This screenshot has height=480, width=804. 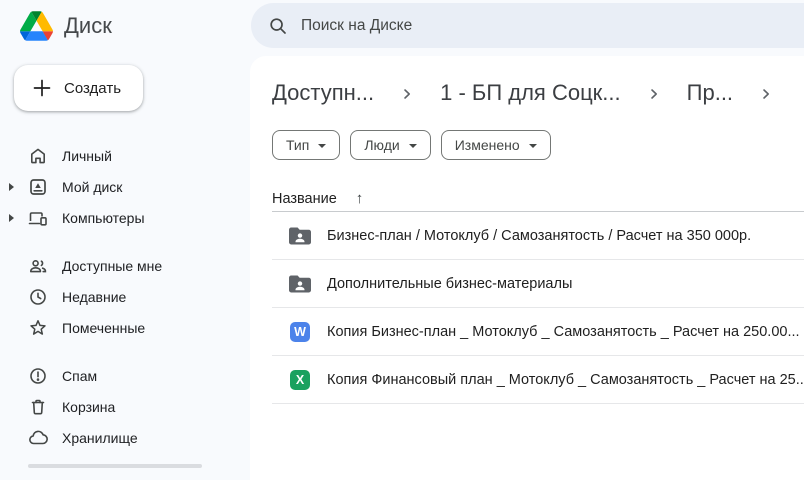 I want to click on search-bar, so click(x=527, y=25).